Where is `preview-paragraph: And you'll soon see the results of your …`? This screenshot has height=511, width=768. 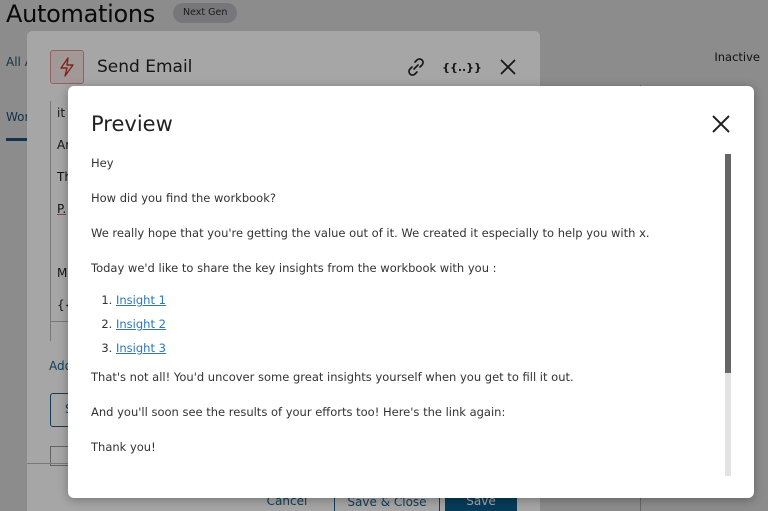
preview-paragraph: And you'll soon see the results of your … is located at coordinates (298, 412).